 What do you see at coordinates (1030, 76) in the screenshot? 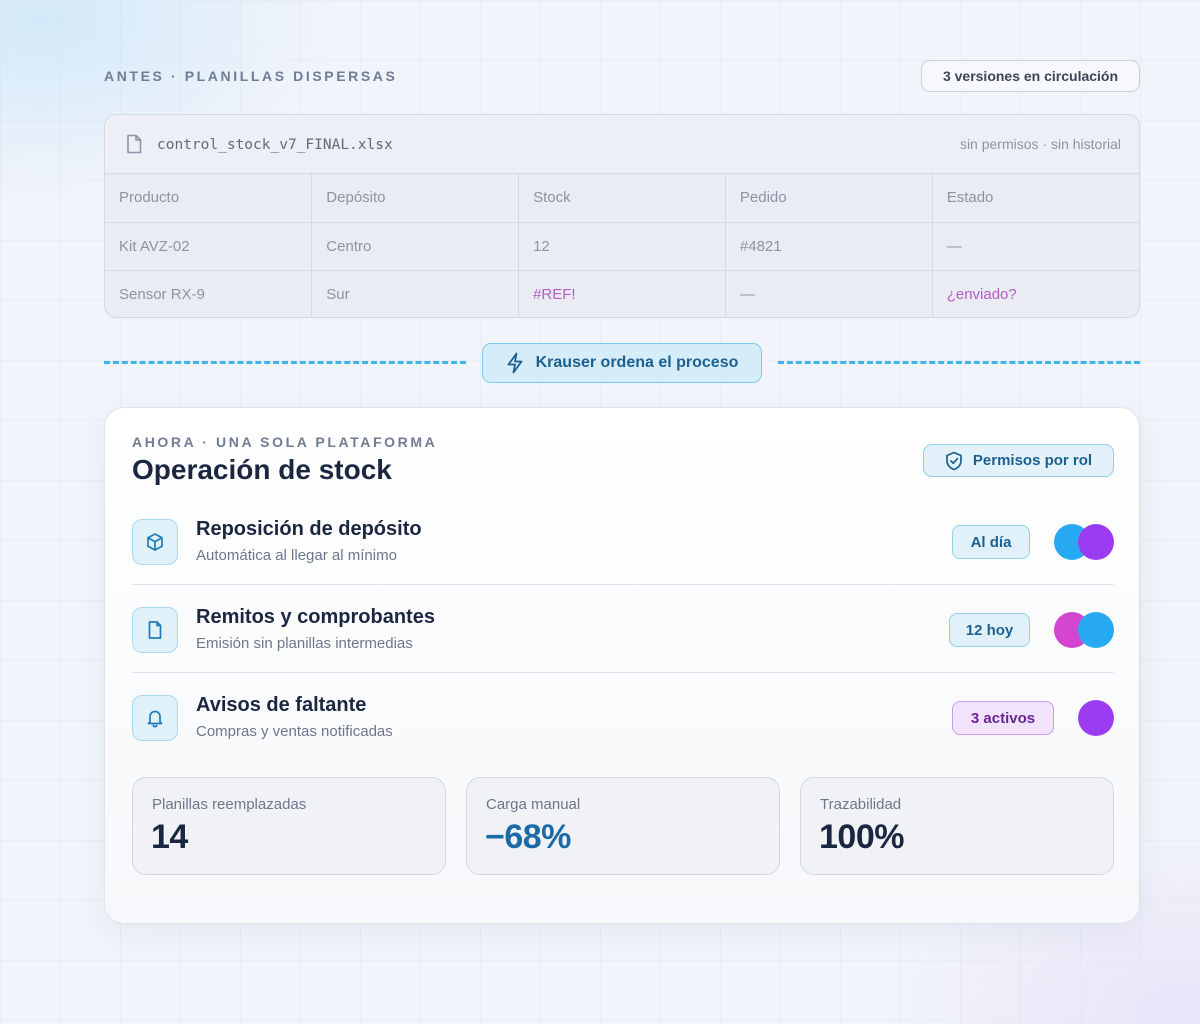
I see `versions-badge: 3 versiones en circulación` at bounding box center [1030, 76].